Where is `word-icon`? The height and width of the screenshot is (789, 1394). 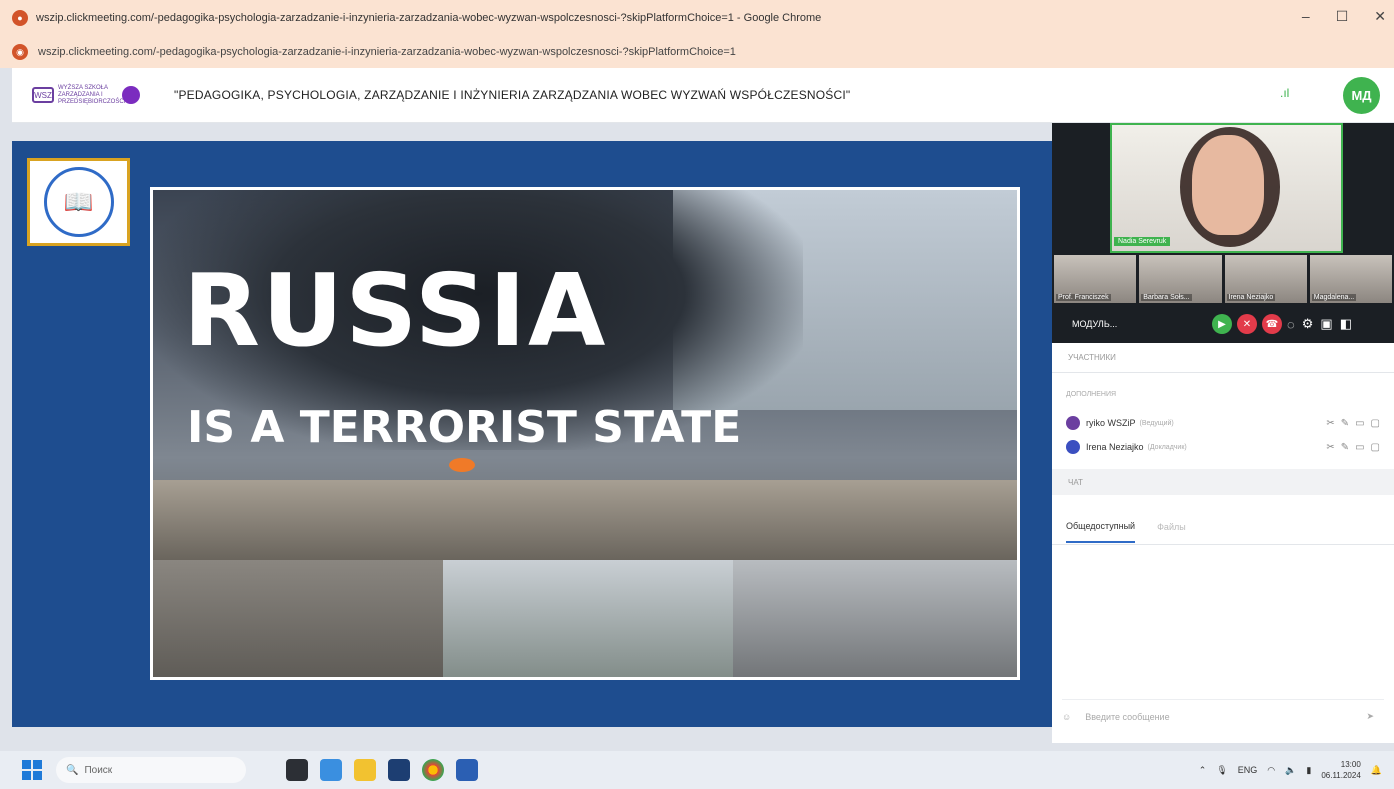
word-icon is located at coordinates (467, 770).